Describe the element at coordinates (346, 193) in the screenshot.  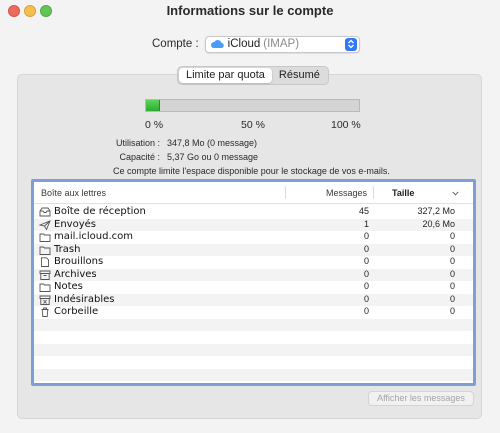
I see `column-messages: Messages` at that location.